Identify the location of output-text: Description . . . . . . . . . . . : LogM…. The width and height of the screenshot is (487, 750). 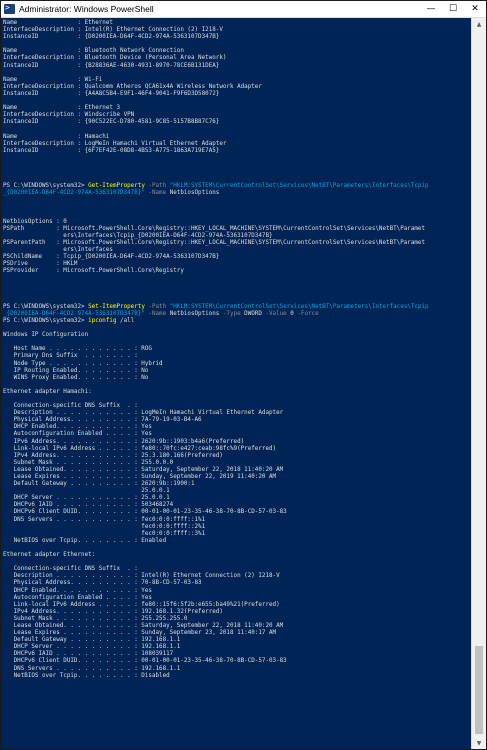
(143, 413).